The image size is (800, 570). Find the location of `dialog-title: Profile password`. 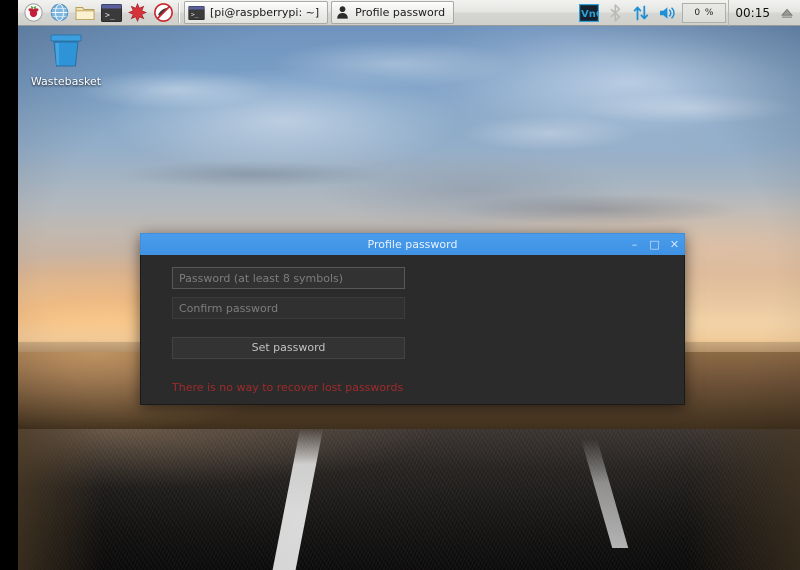

dialog-title: Profile password is located at coordinates (412, 244).